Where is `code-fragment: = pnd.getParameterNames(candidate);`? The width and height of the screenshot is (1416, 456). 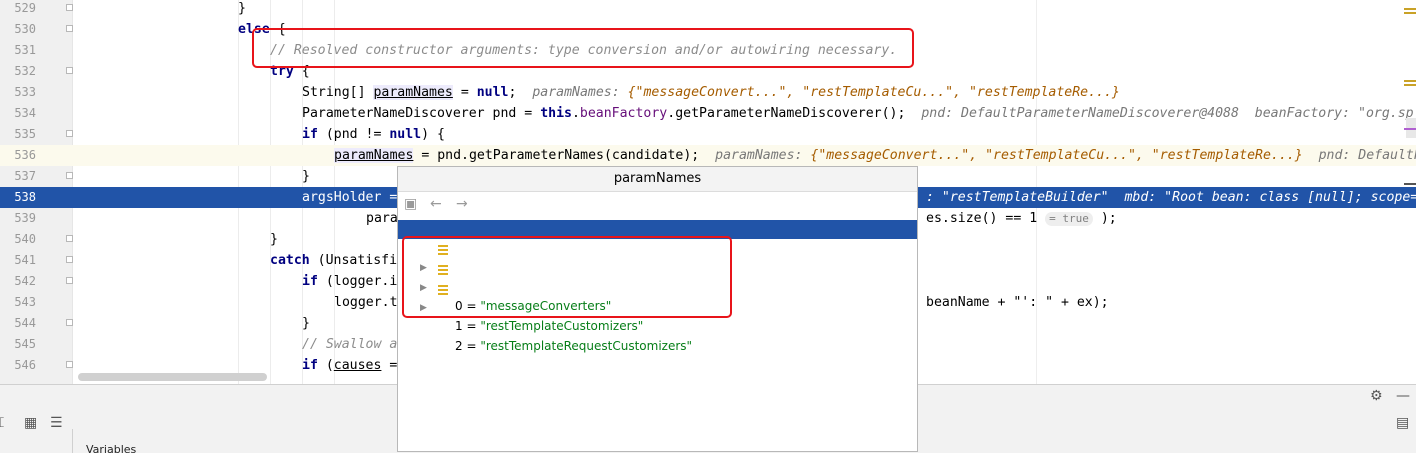
code-fragment: = pnd.getParameterNames(candidate); is located at coordinates (556, 155).